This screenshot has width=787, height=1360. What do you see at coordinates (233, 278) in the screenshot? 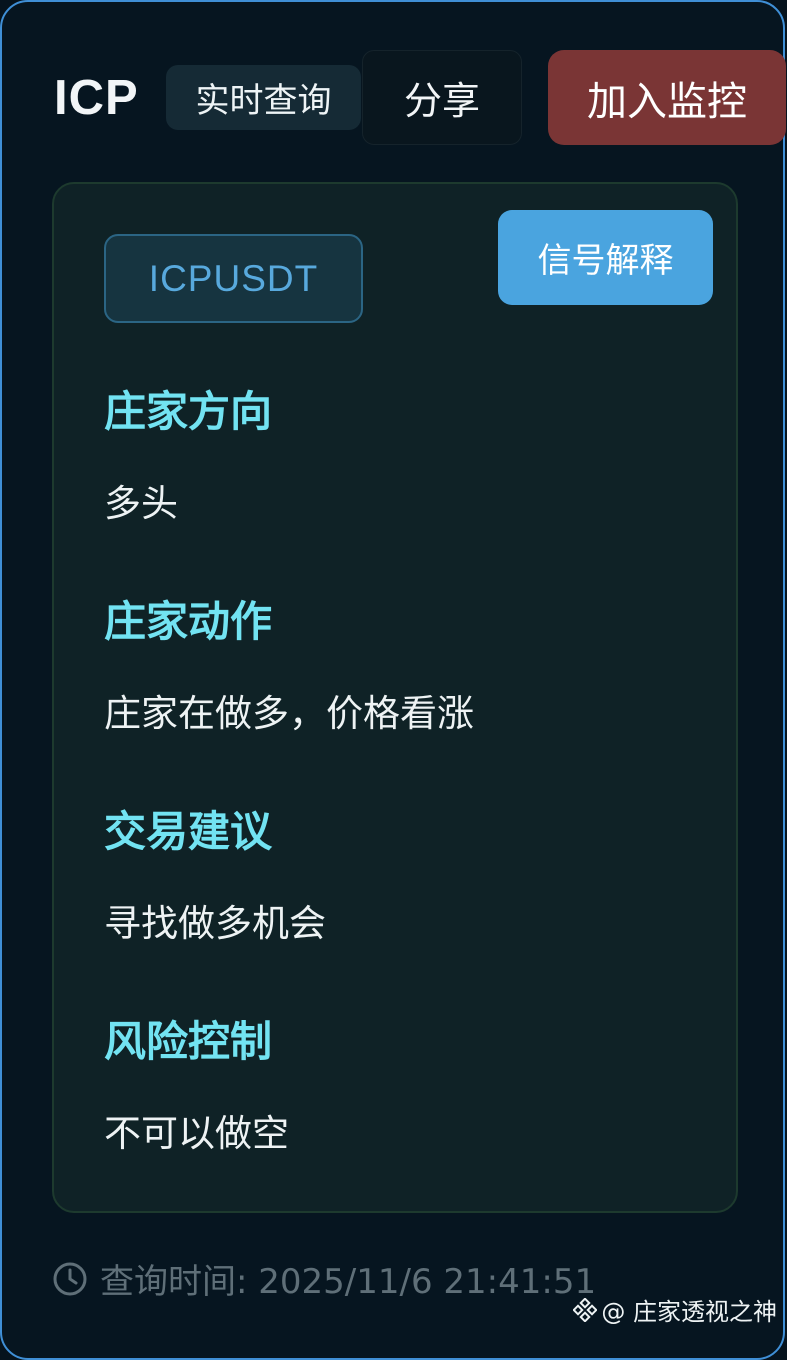
I see `trading-pair-tag: ICPUSDT` at bounding box center [233, 278].